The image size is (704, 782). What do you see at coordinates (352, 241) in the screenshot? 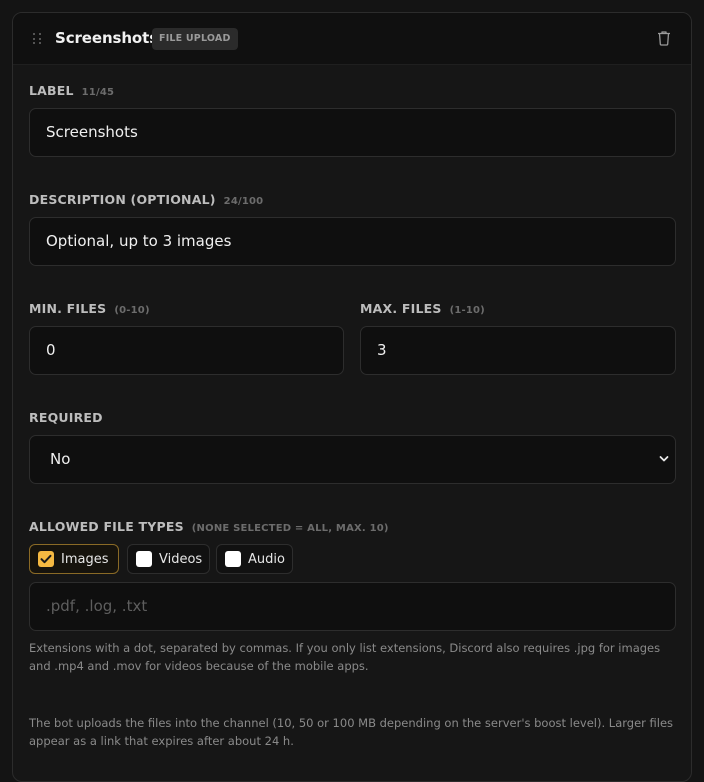
I see `description-input: Optional, up to 3 images` at bounding box center [352, 241].